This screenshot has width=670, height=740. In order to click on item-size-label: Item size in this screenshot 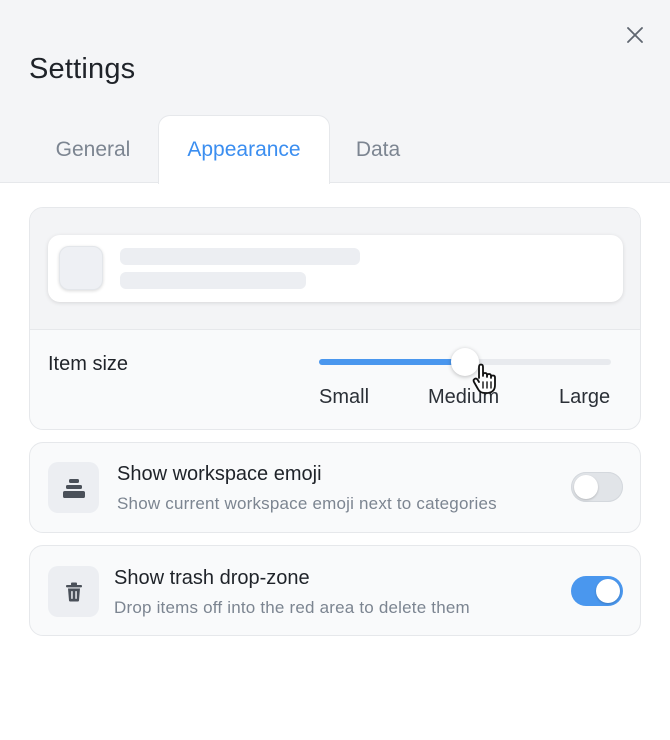, I will do `click(88, 364)`.